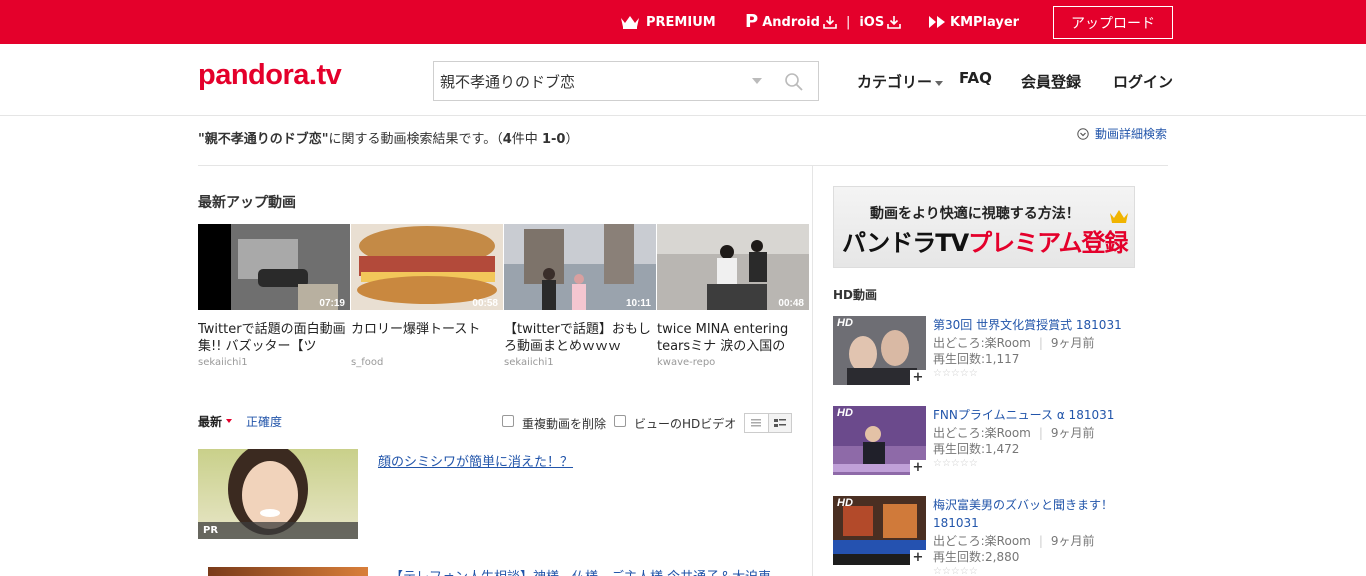 The width and height of the screenshot is (1366, 576). Describe the element at coordinates (278, 530) in the screenshot. I see `pr-badge: PR` at that location.